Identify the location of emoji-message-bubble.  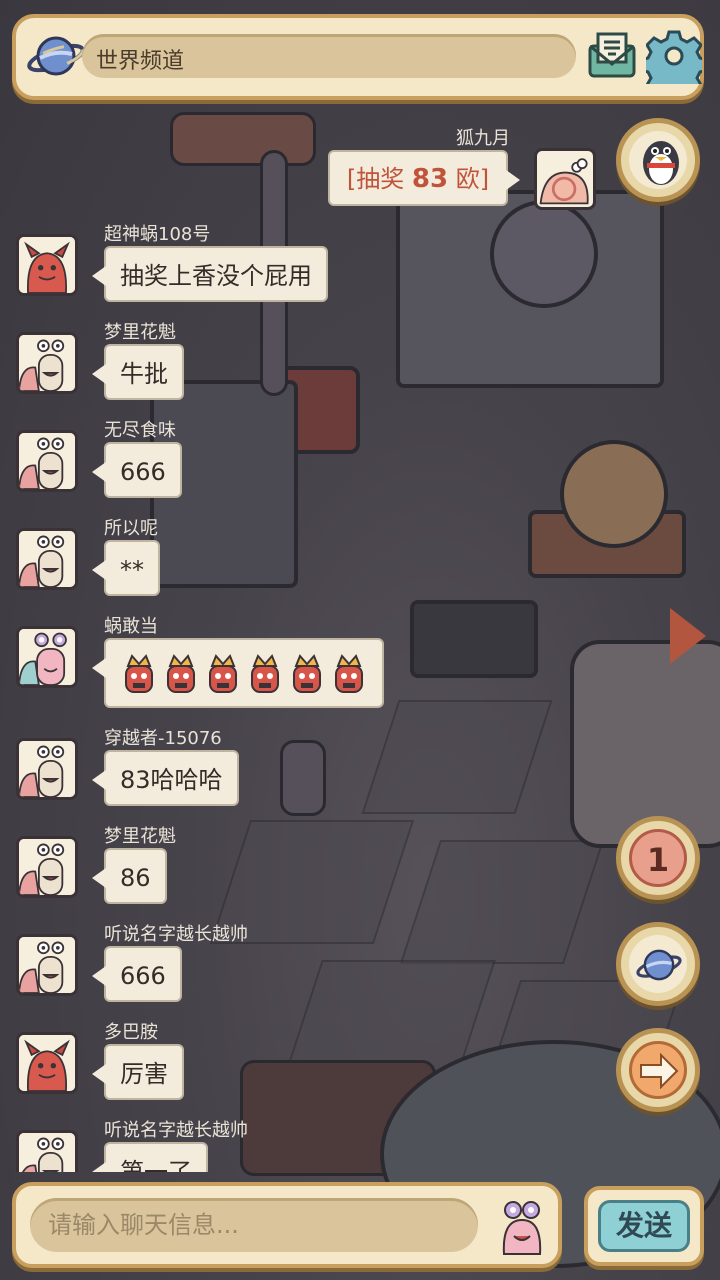
(238, 673).